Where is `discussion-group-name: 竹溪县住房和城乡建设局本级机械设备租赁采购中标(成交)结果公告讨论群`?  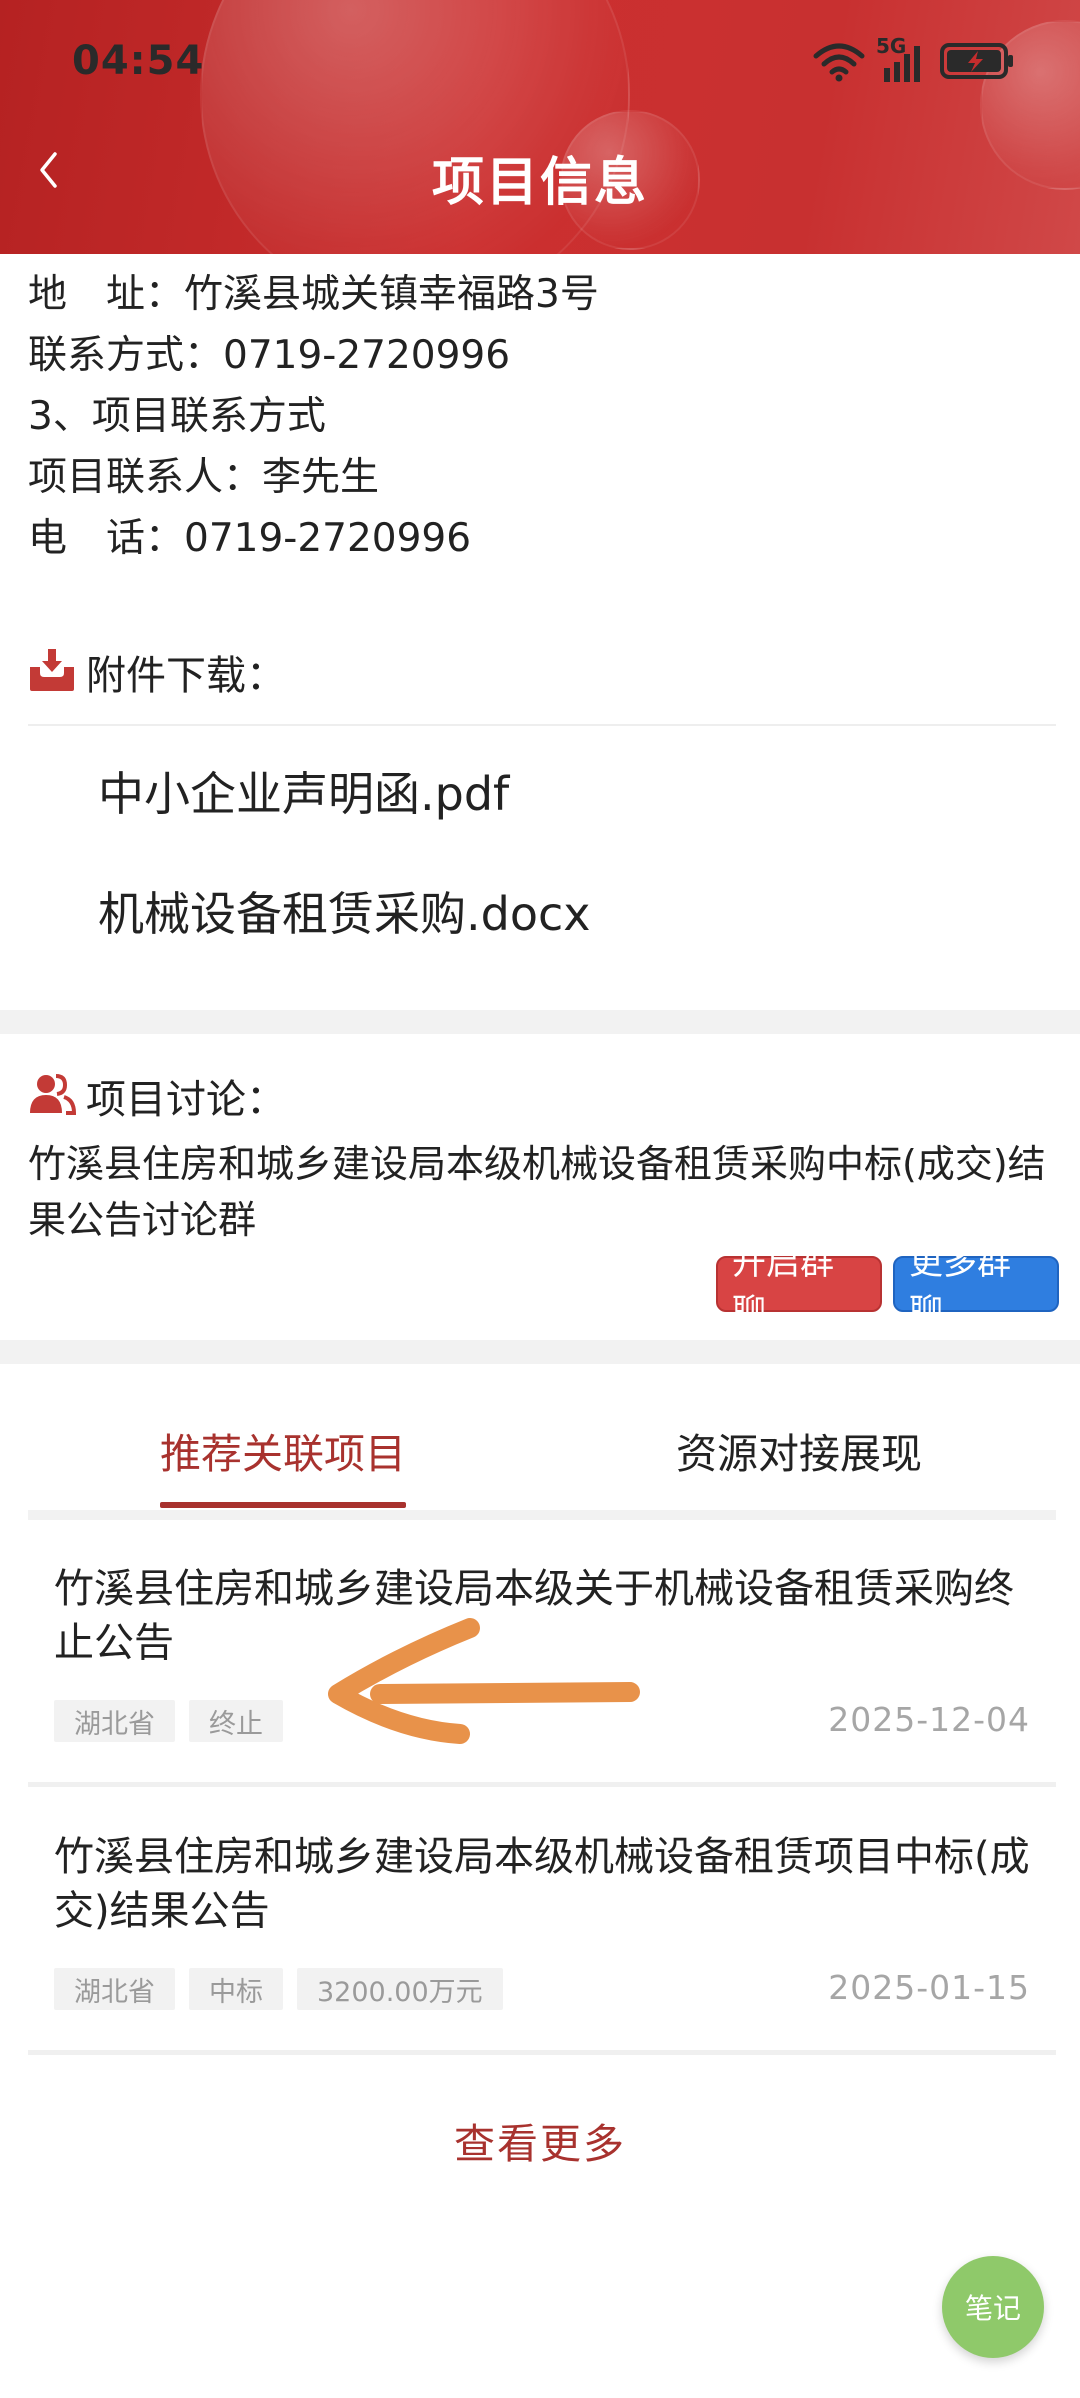 discussion-group-name: 竹溪县住房和城乡建设局本级机械设备租赁采购中标(成交)结果公告讨论群 is located at coordinates (537, 1192).